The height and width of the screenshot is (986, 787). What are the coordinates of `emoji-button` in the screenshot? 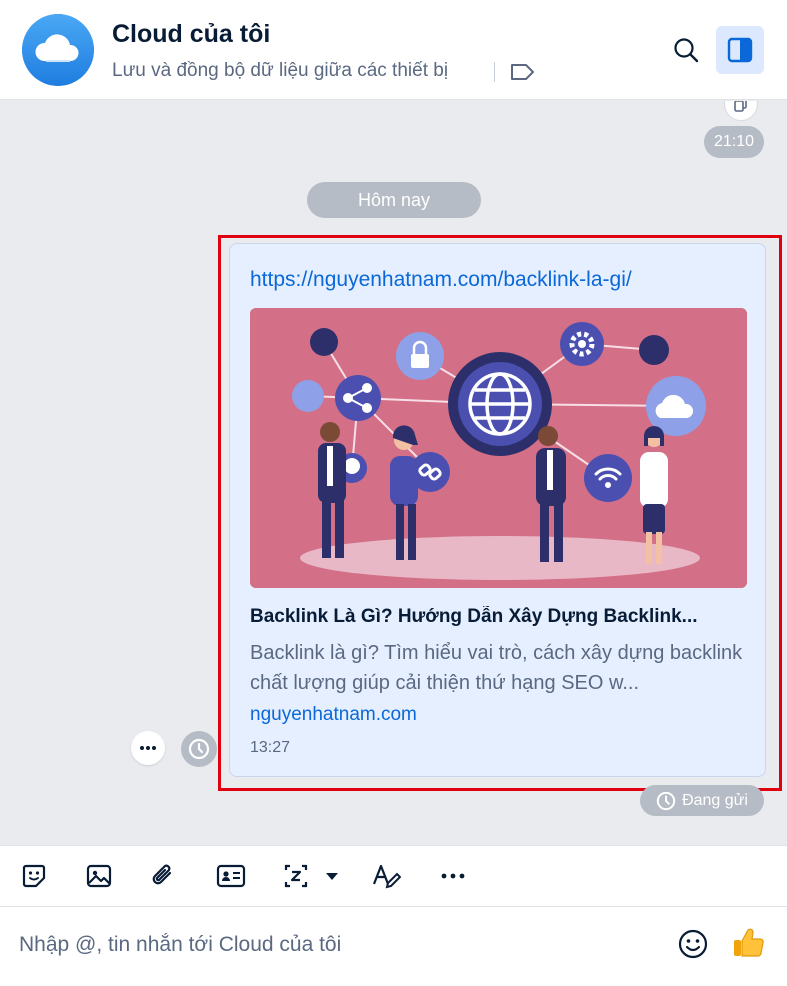 It's located at (693, 944).